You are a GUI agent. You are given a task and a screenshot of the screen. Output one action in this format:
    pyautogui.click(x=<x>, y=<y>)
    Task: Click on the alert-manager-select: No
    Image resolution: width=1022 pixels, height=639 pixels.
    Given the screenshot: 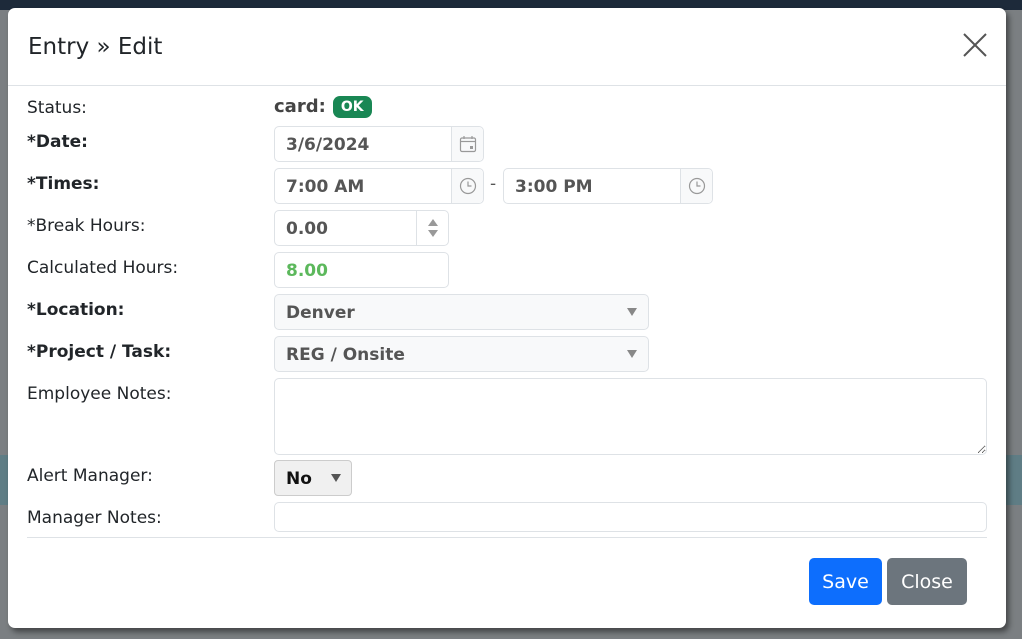 What is the action you would take?
    pyautogui.click(x=313, y=478)
    